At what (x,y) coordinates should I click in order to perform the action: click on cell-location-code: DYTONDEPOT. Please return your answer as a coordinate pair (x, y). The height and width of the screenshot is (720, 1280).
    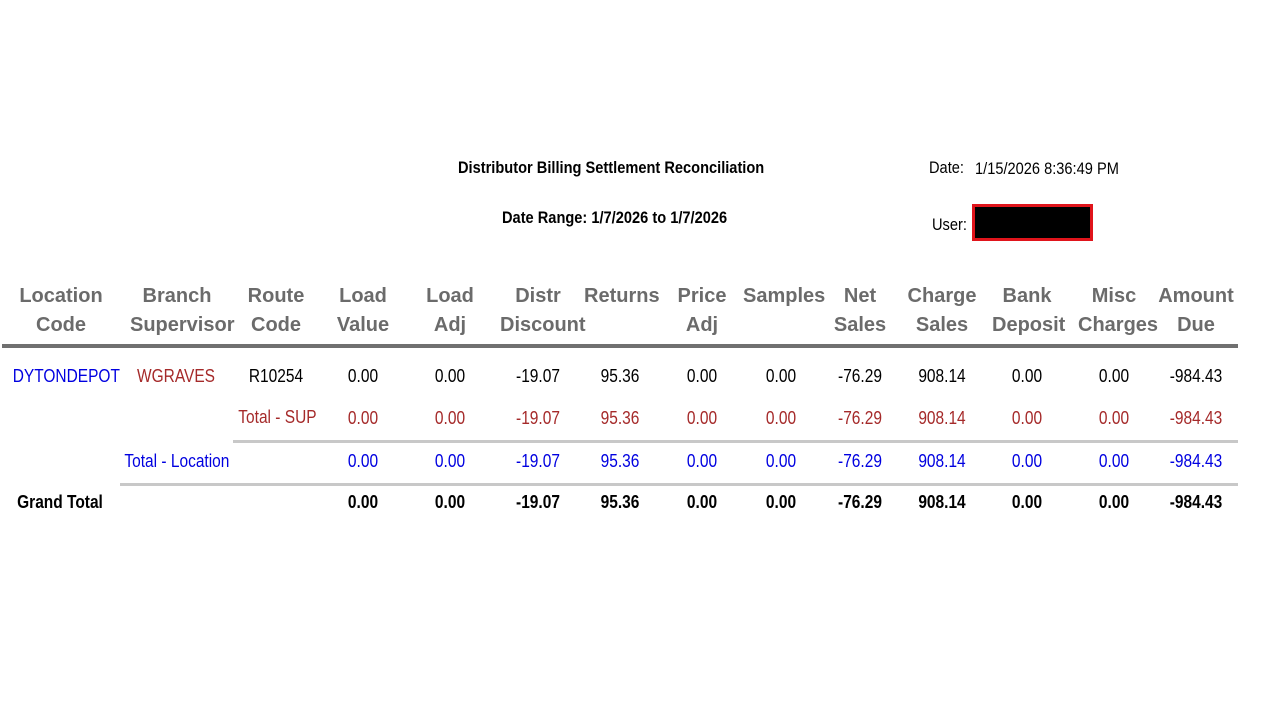
    Looking at the image, I should click on (66, 376).